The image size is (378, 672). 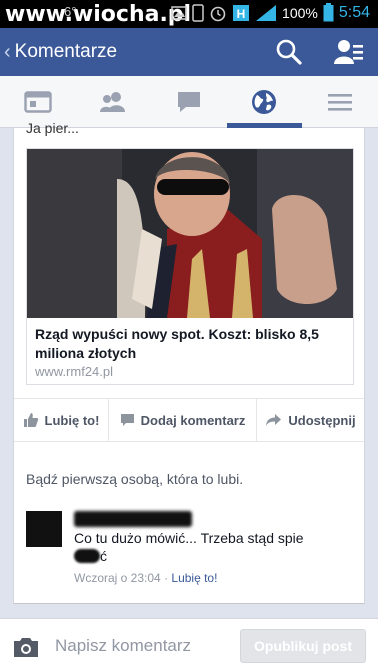 I want to click on messages-icon, so click(x=189, y=102).